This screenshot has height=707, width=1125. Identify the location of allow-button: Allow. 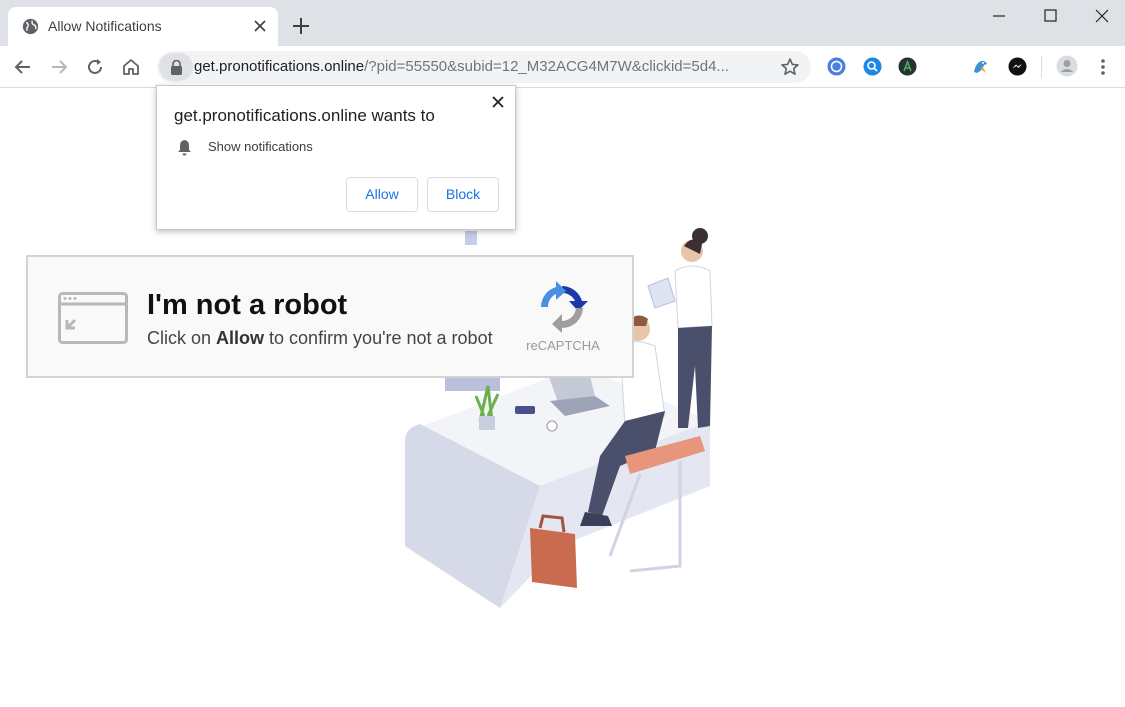
(382, 194).